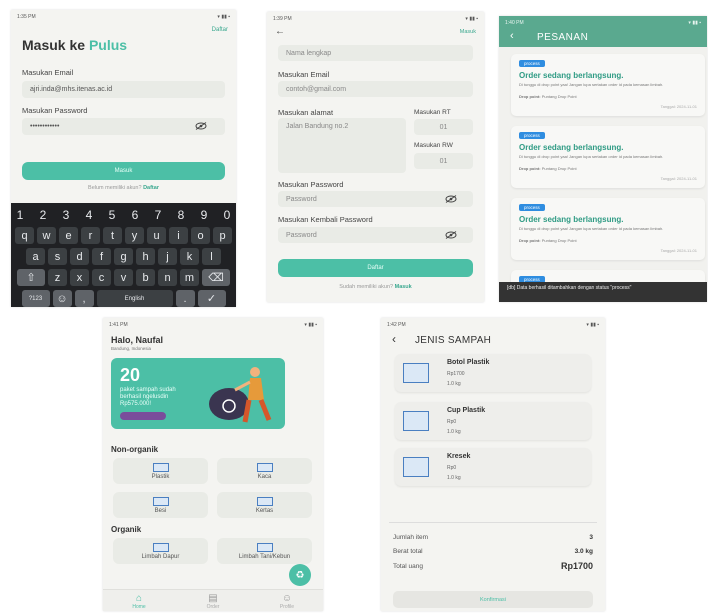 This screenshot has height=614, width=708. What do you see at coordinates (678, 106) in the screenshot?
I see `order-date: Tanggal: 2024-11-01` at bounding box center [678, 106].